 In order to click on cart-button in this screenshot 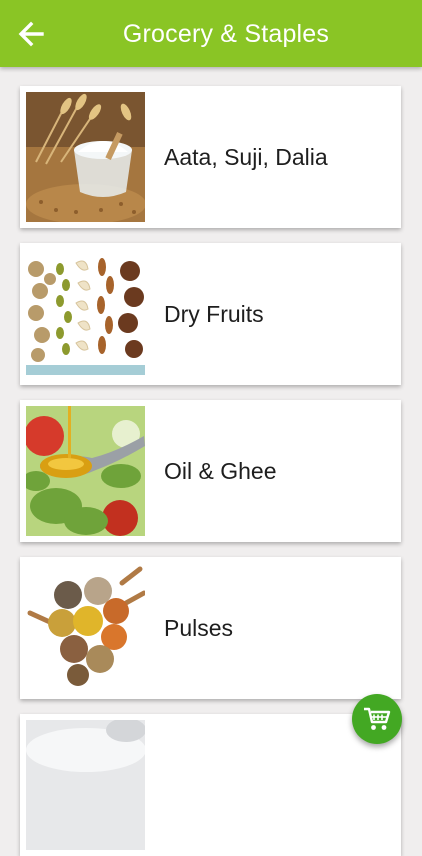, I will do `click(377, 719)`.